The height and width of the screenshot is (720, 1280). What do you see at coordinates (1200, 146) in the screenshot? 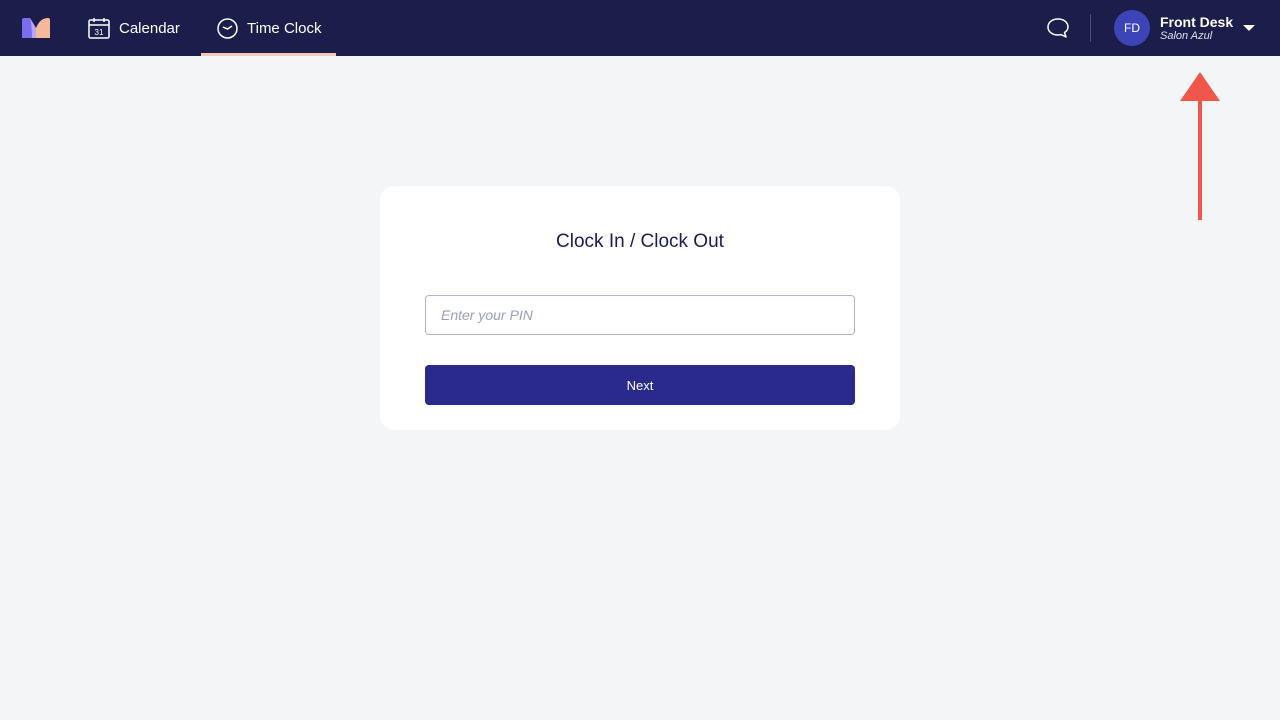
I see `annotation-arrow-icon` at bounding box center [1200, 146].